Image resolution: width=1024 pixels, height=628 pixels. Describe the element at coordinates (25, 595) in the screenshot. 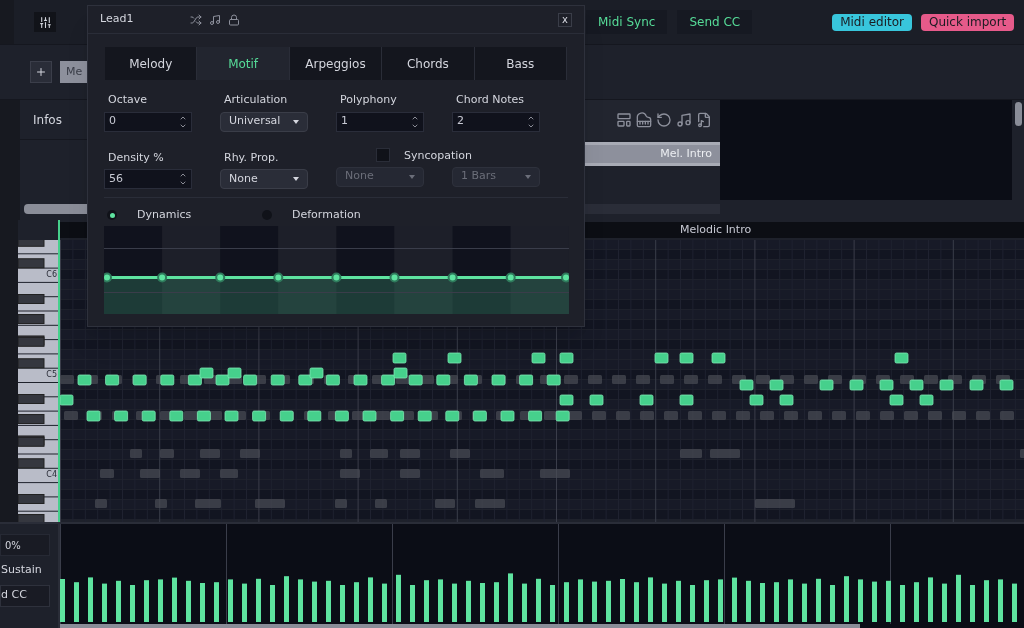

I see `lane-button: d CC` at that location.